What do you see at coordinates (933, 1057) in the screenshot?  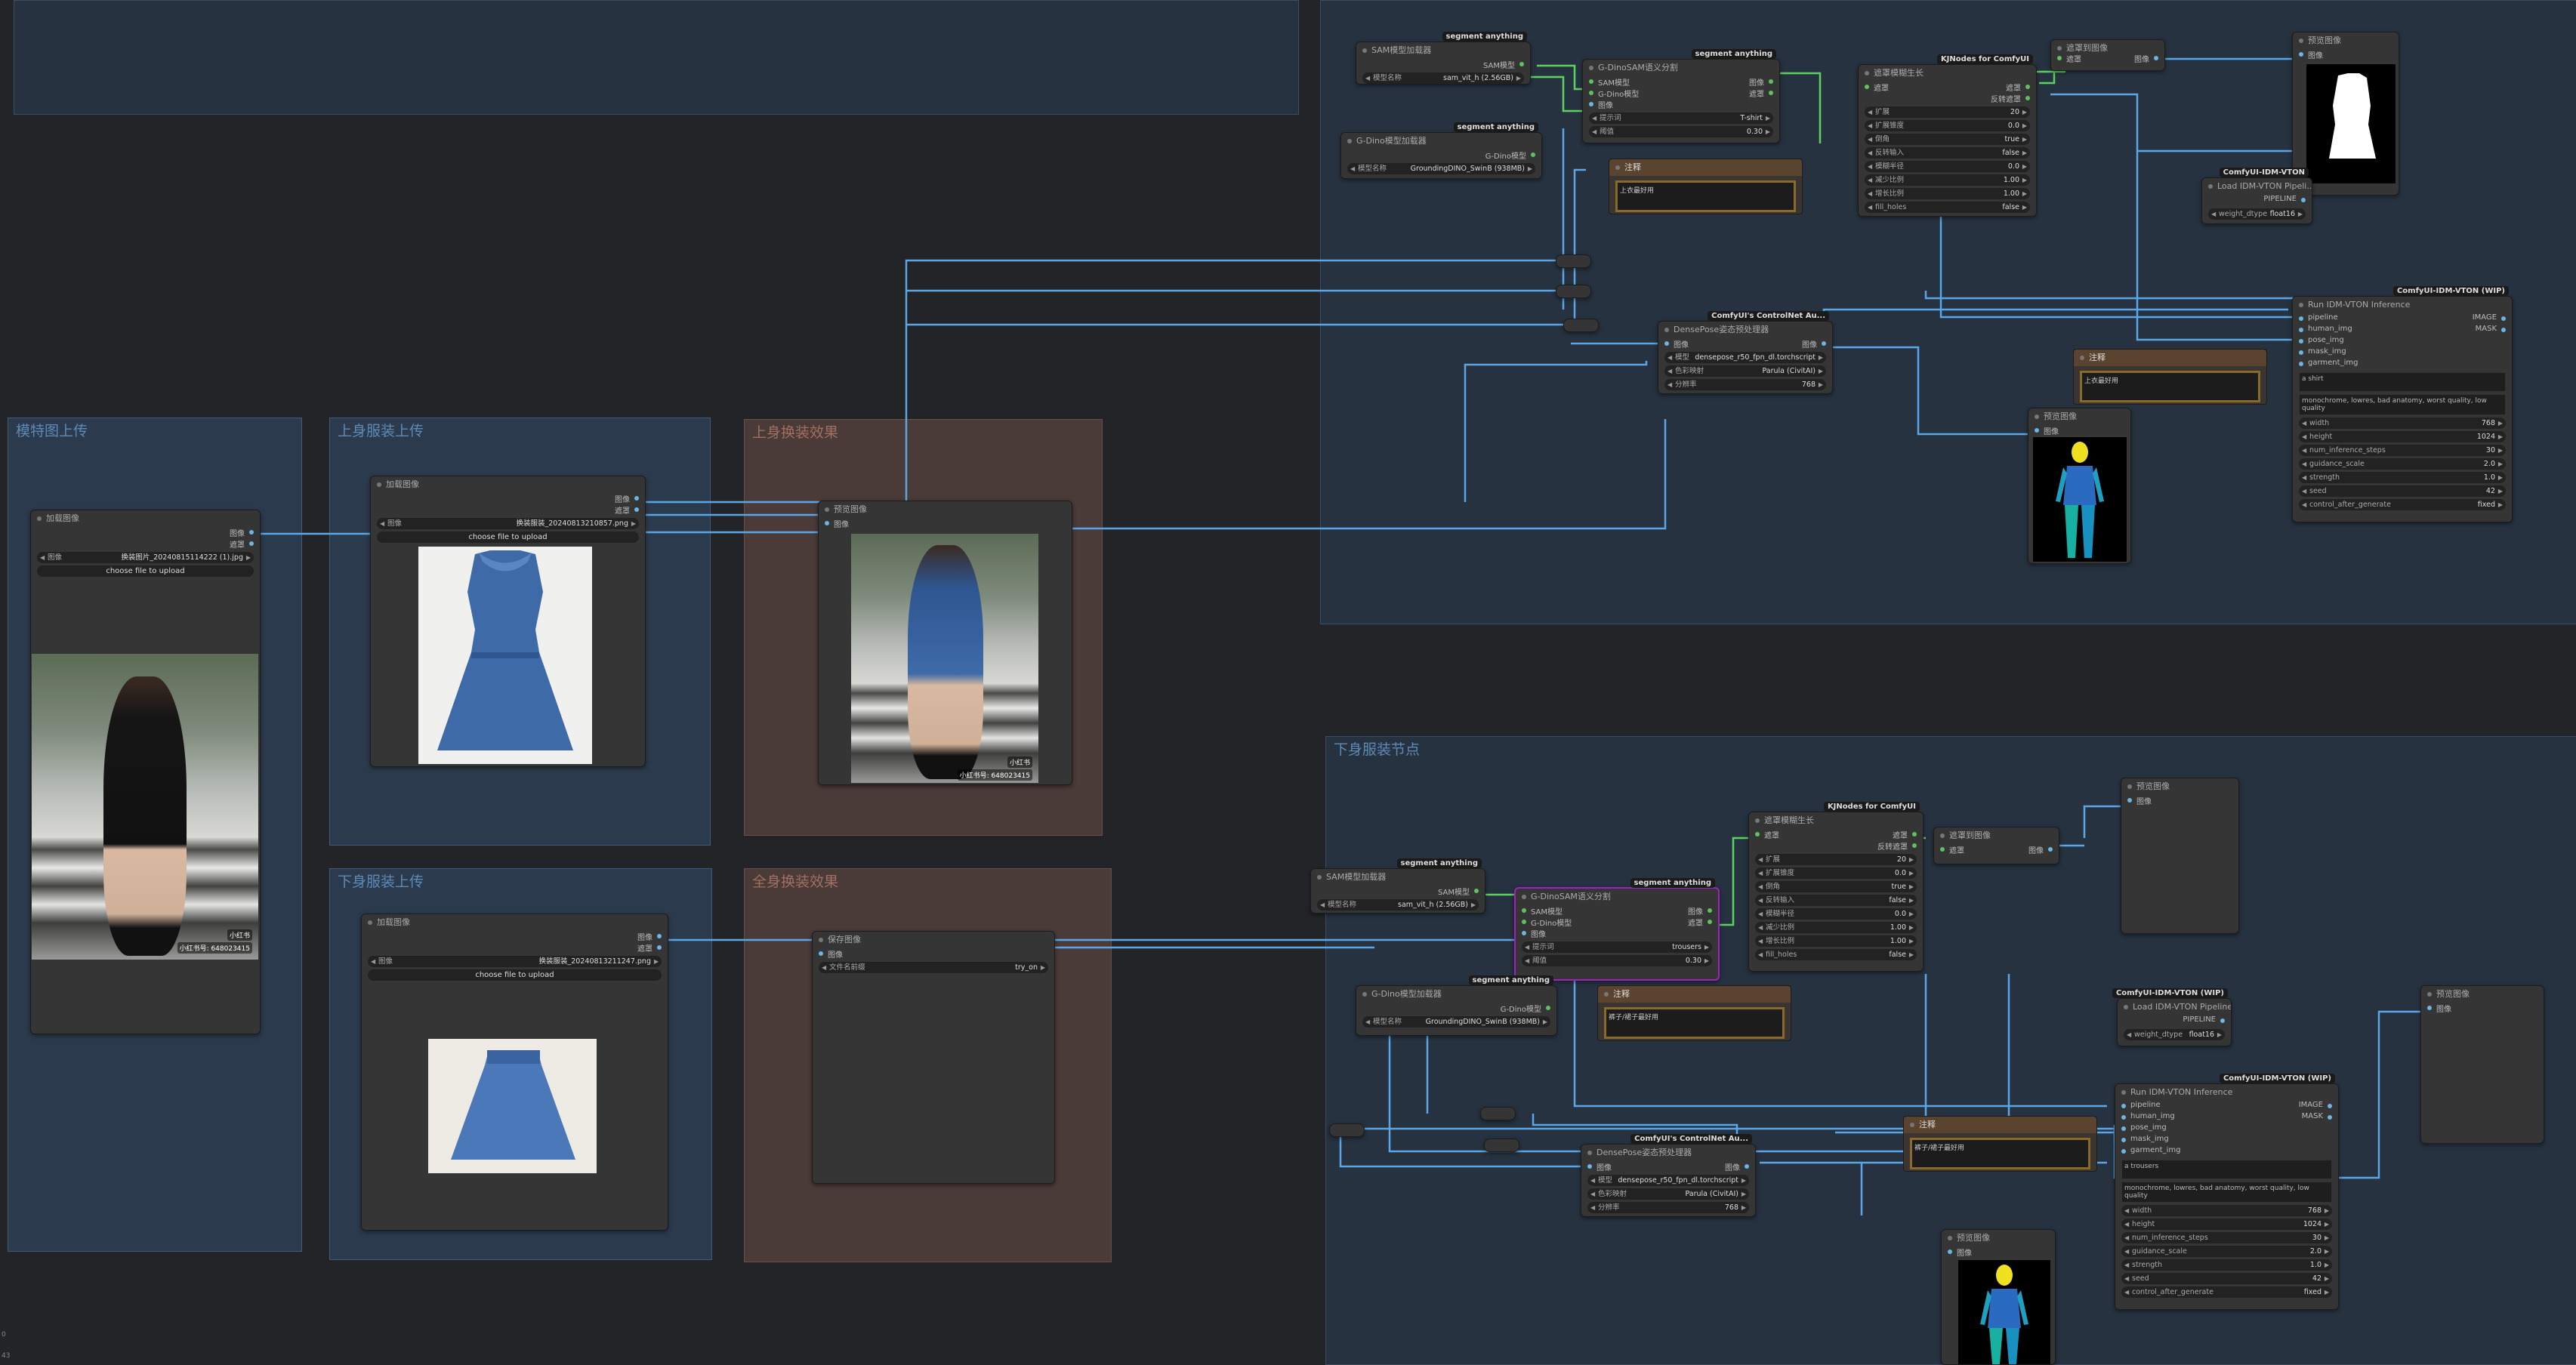 I see `save-image-node: 保存图像 图像 文件名前缀try_on` at bounding box center [933, 1057].